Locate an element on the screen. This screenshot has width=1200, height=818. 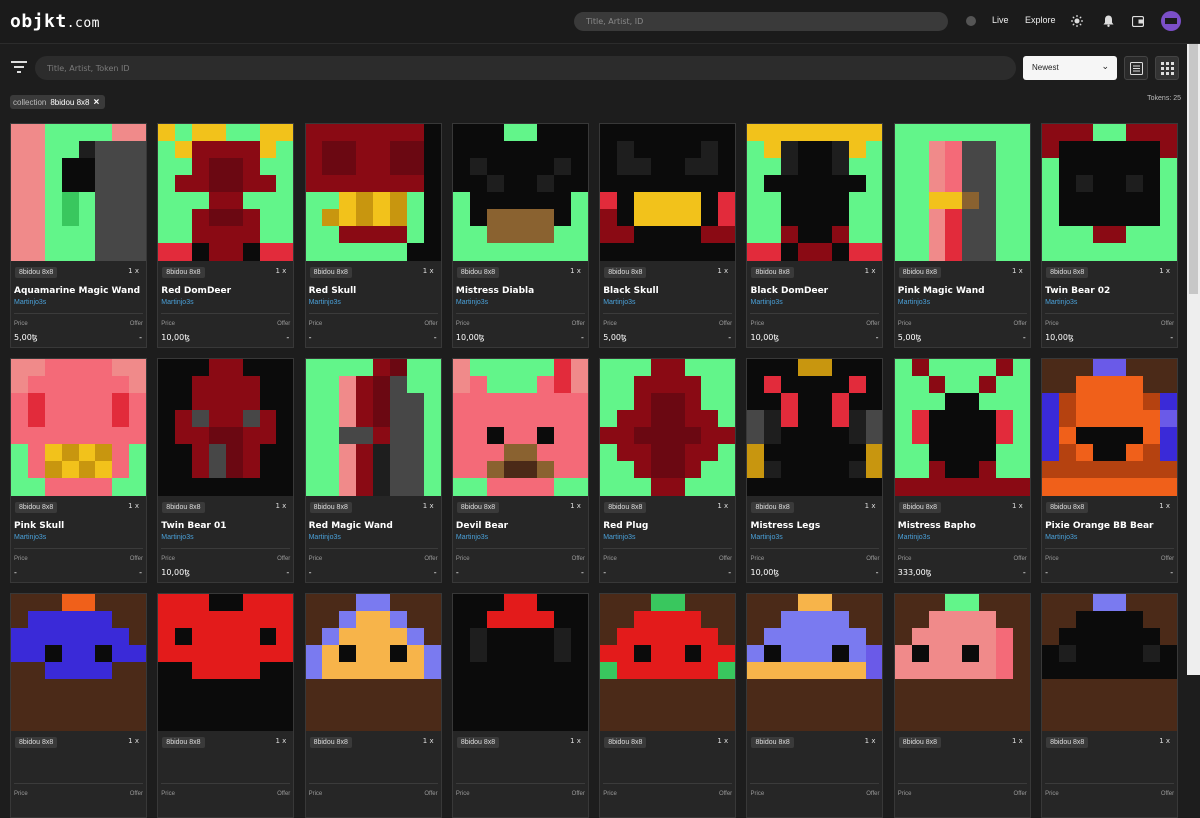
token-name: Red Skull is located at coordinates (333, 291).